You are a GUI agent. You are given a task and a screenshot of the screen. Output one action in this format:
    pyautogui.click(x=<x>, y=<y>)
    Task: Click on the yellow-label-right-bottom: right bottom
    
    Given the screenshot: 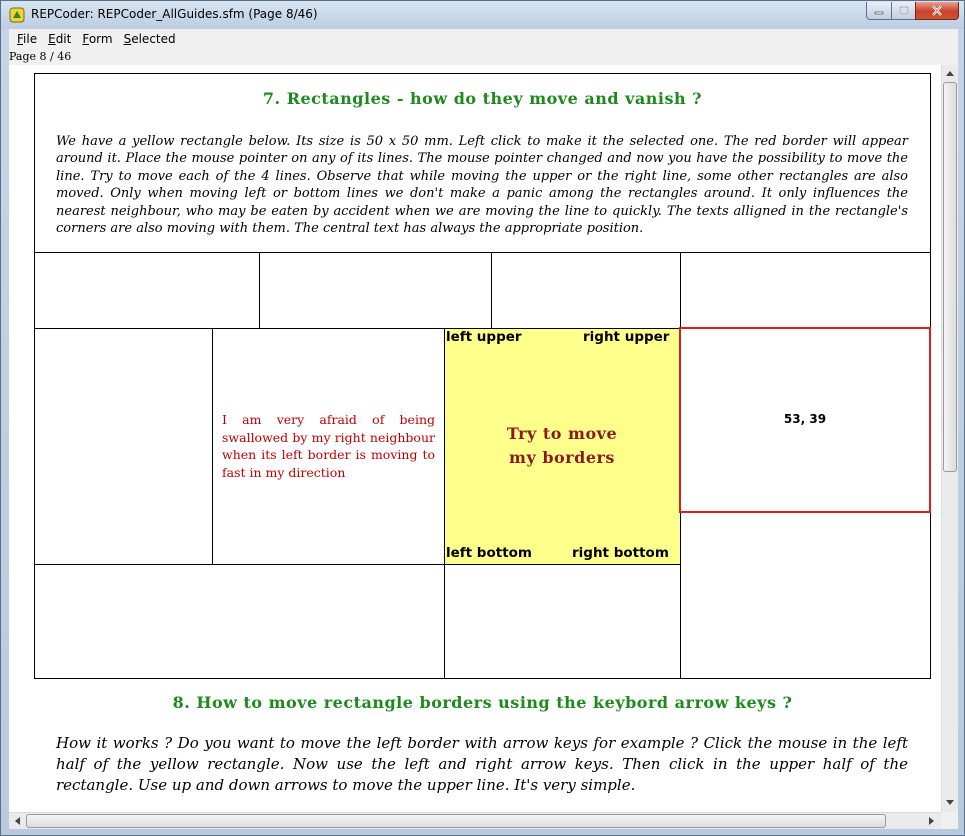 What is the action you would take?
    pyautogui.click(x=620, y=553)
    